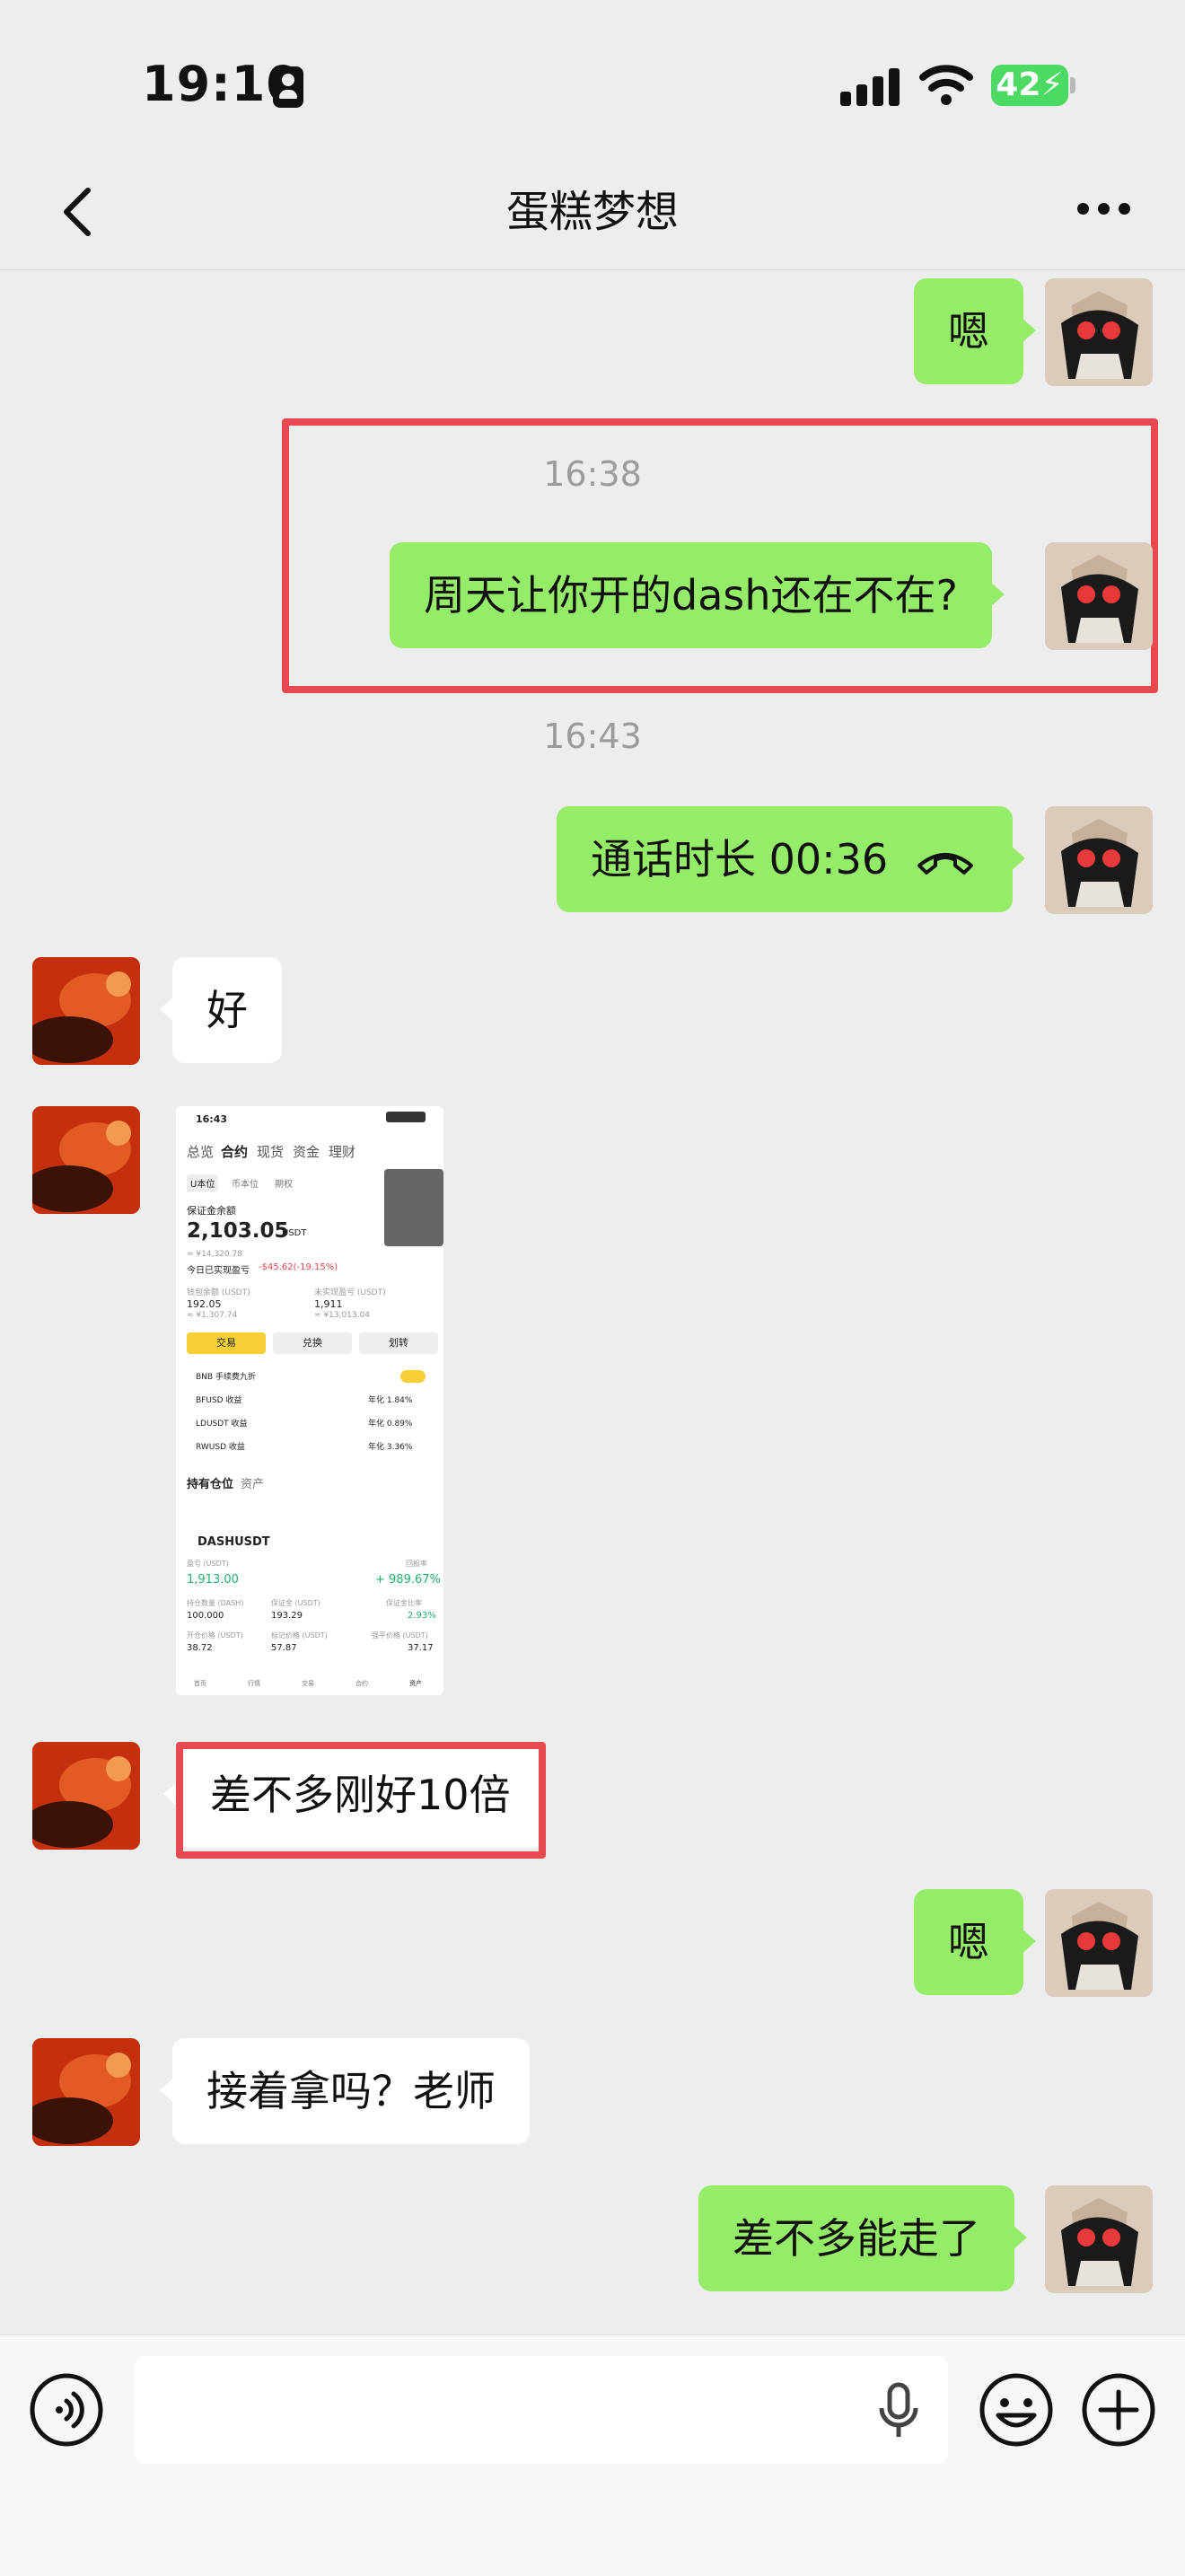  Describe the element at coordinates (294, 1233) in the screenshot. I see `shot-balance-unit: USDT` at that location.